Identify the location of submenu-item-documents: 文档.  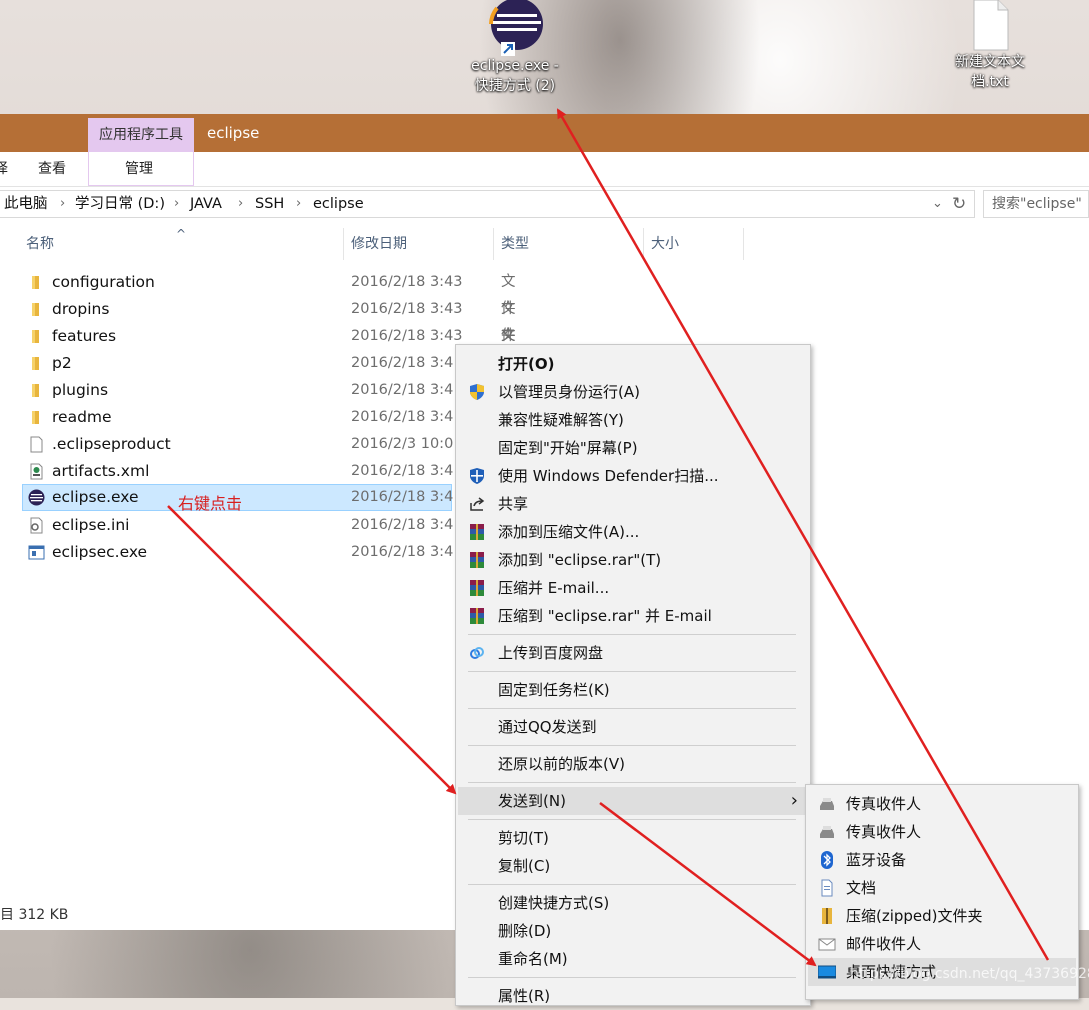
(942, 888).